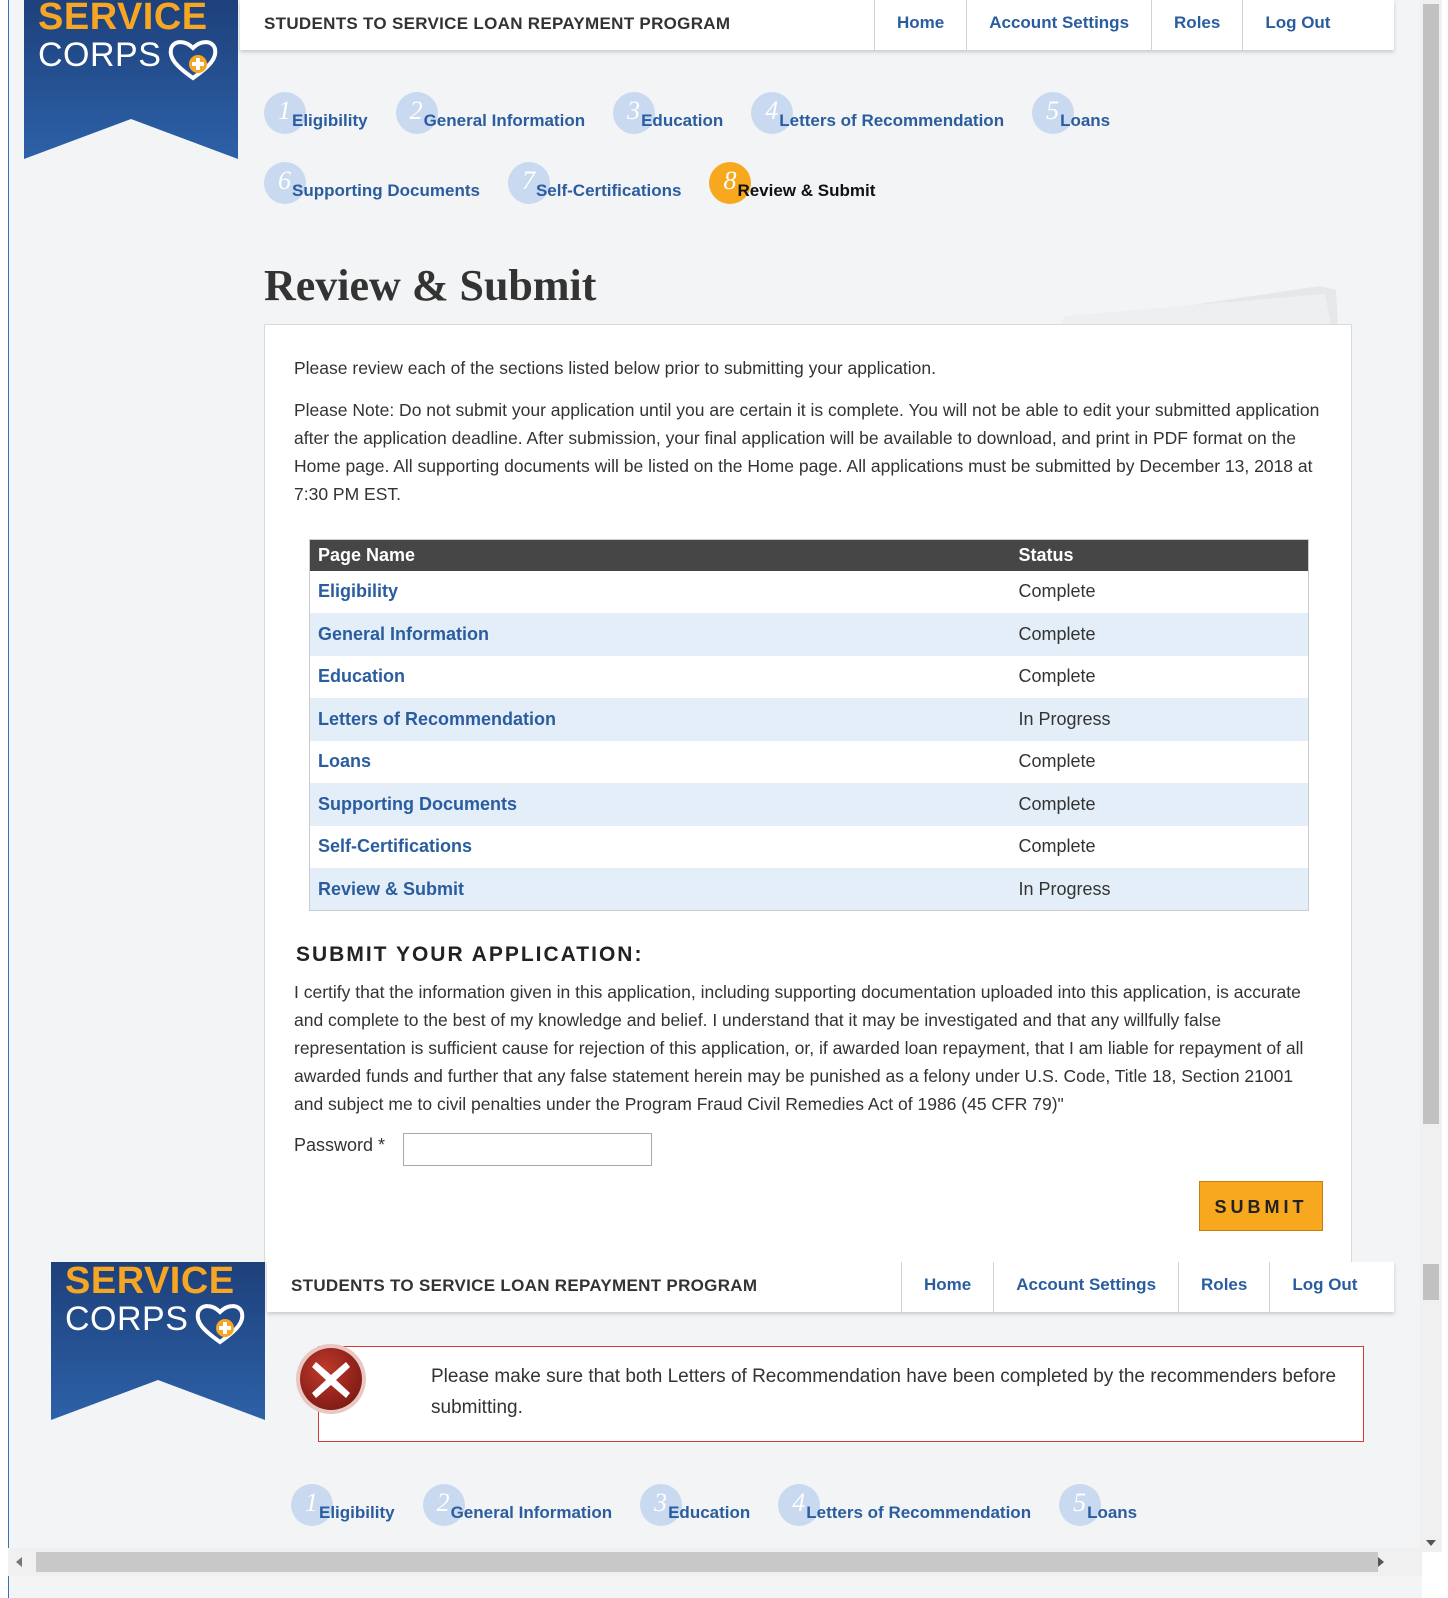 Image resolution: width=1448 pixels, height=1598 pixels. I want to click on table-row: Self-Certifications Complete, so click(809, 847).